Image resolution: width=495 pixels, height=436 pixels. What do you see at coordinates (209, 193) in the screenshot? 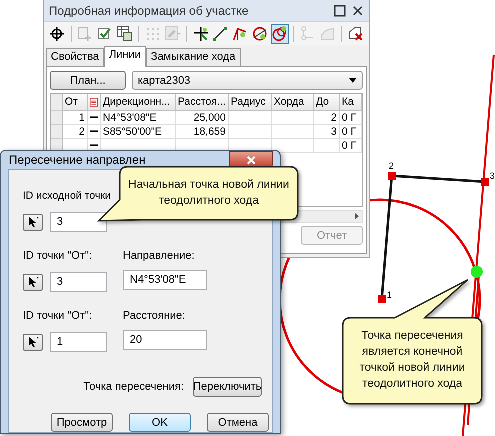
I see `callout-text: Начальная точка новой линии теодолитного хода` at bounding box center [209, 193].